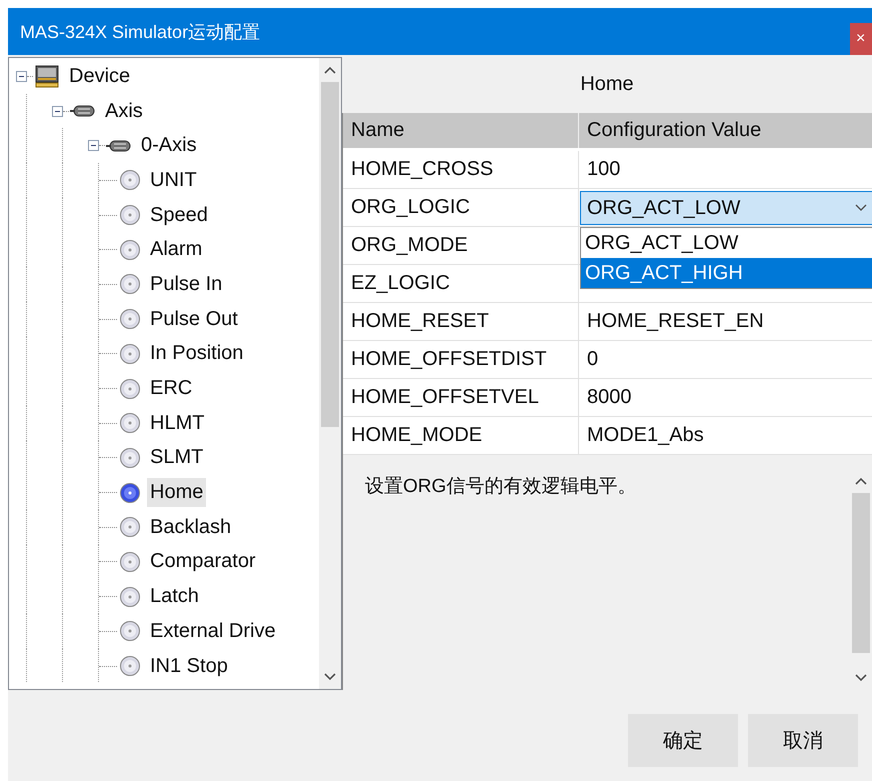  Describe the element at coordinates (176, 493) in the screenshot. I see `tree-item: Home` at that location.